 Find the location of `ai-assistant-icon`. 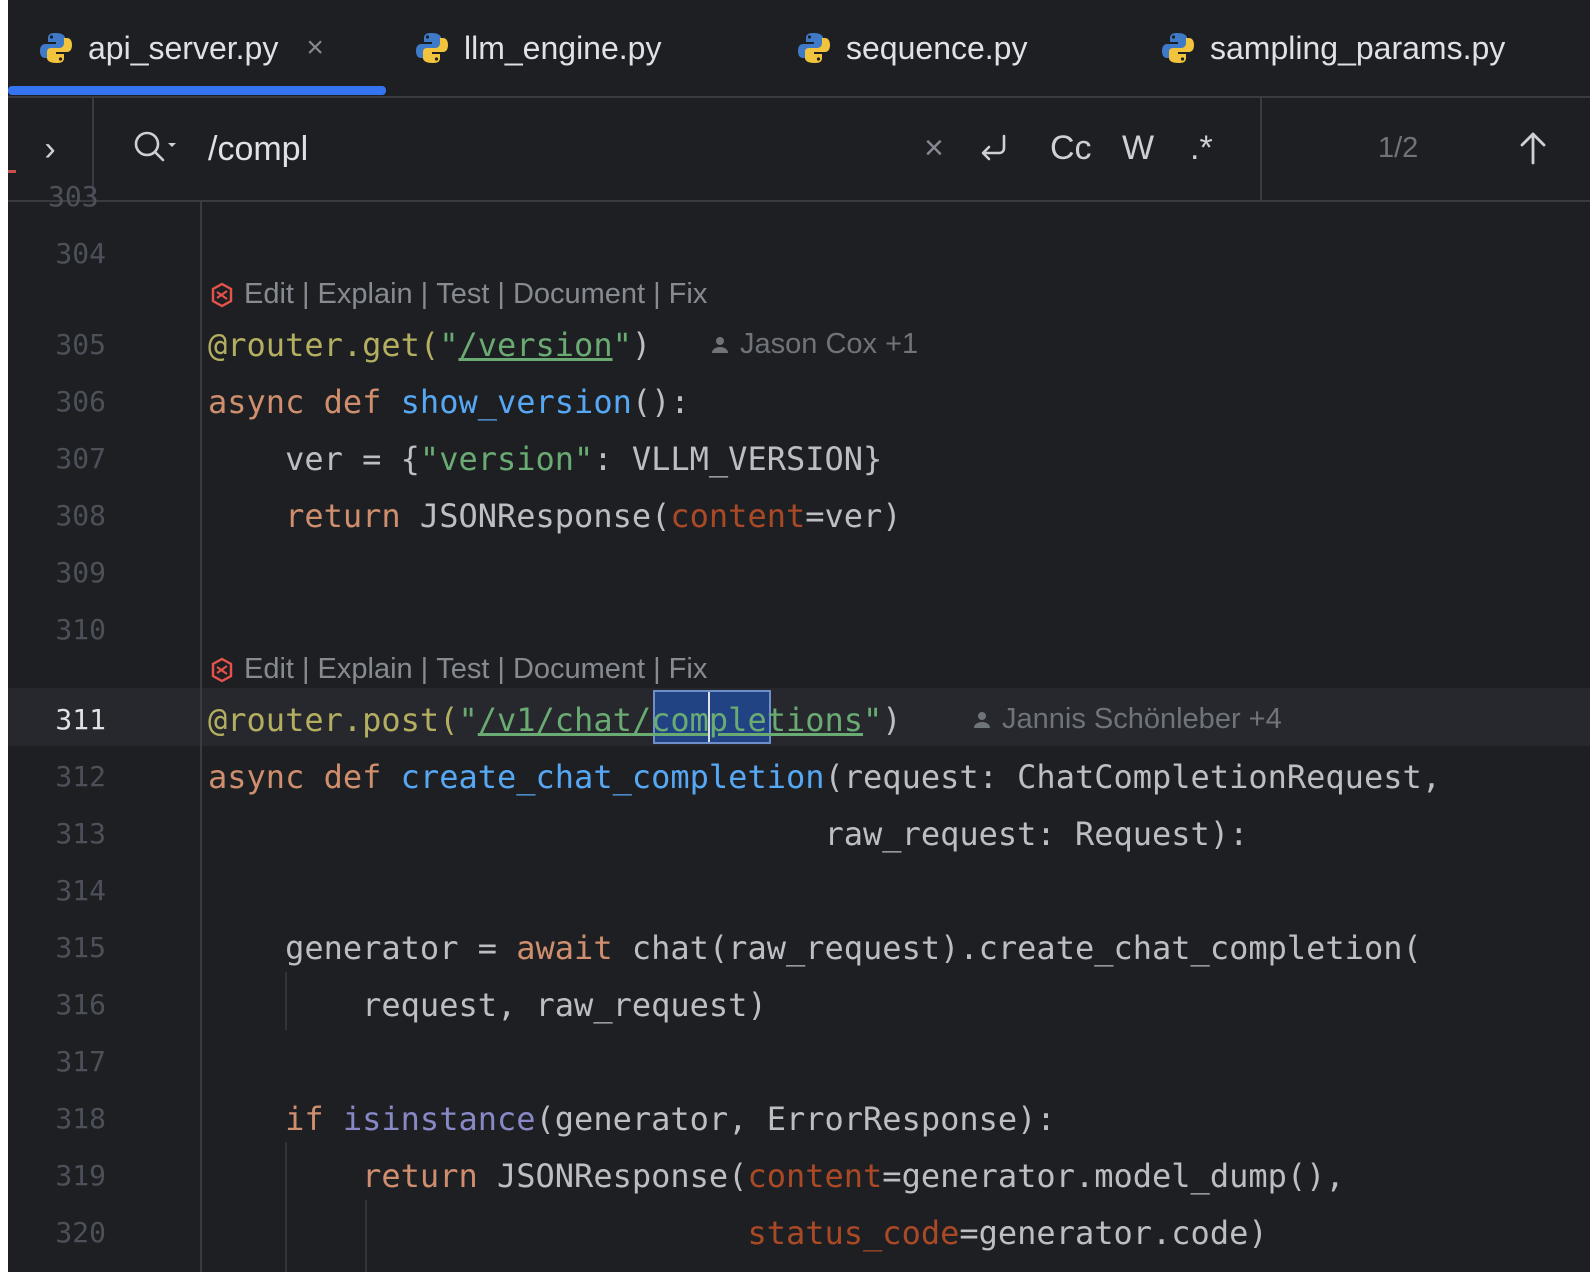

ai-assistant-icon is located at coordinates (222, 294).